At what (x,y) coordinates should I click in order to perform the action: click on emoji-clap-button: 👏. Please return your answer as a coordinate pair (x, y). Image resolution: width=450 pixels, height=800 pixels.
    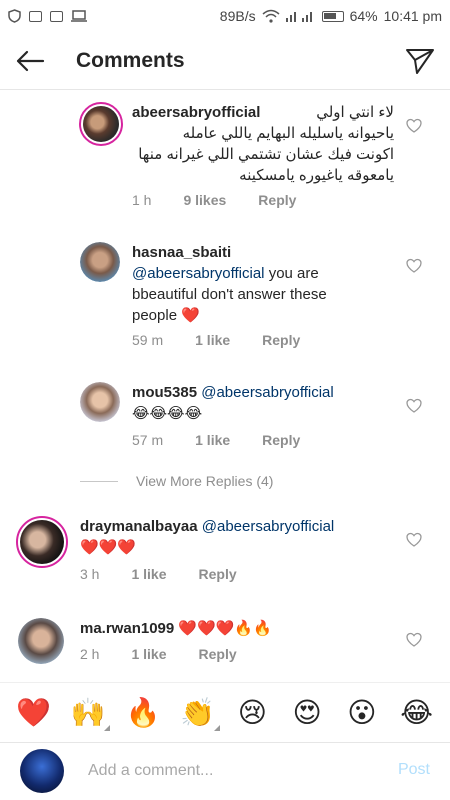
    Looking at the image, I should click on (199, 713).